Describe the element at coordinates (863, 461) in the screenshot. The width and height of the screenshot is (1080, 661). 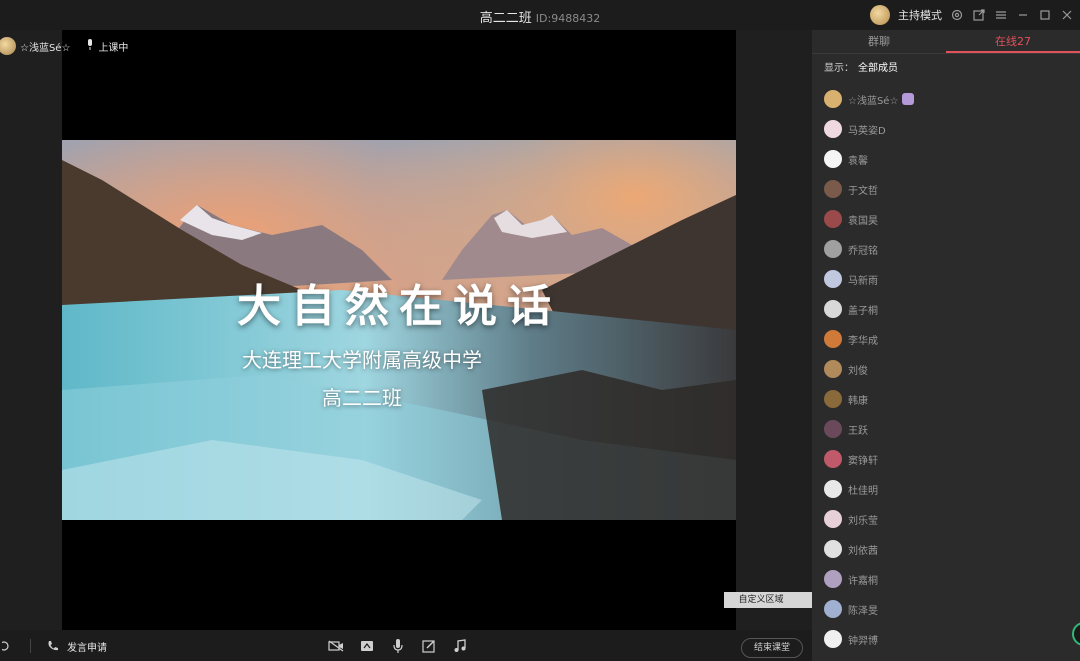
I see `member-name: 窦铮轩` at that location.